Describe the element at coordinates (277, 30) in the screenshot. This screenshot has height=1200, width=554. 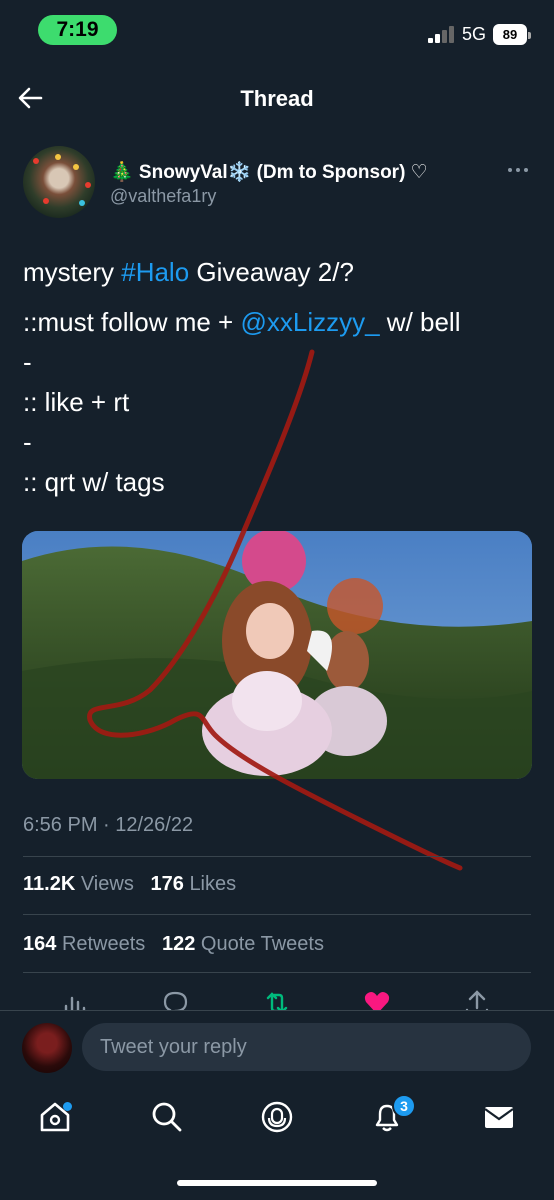
I see `status-bar: 7:19 5G 89` at that location.